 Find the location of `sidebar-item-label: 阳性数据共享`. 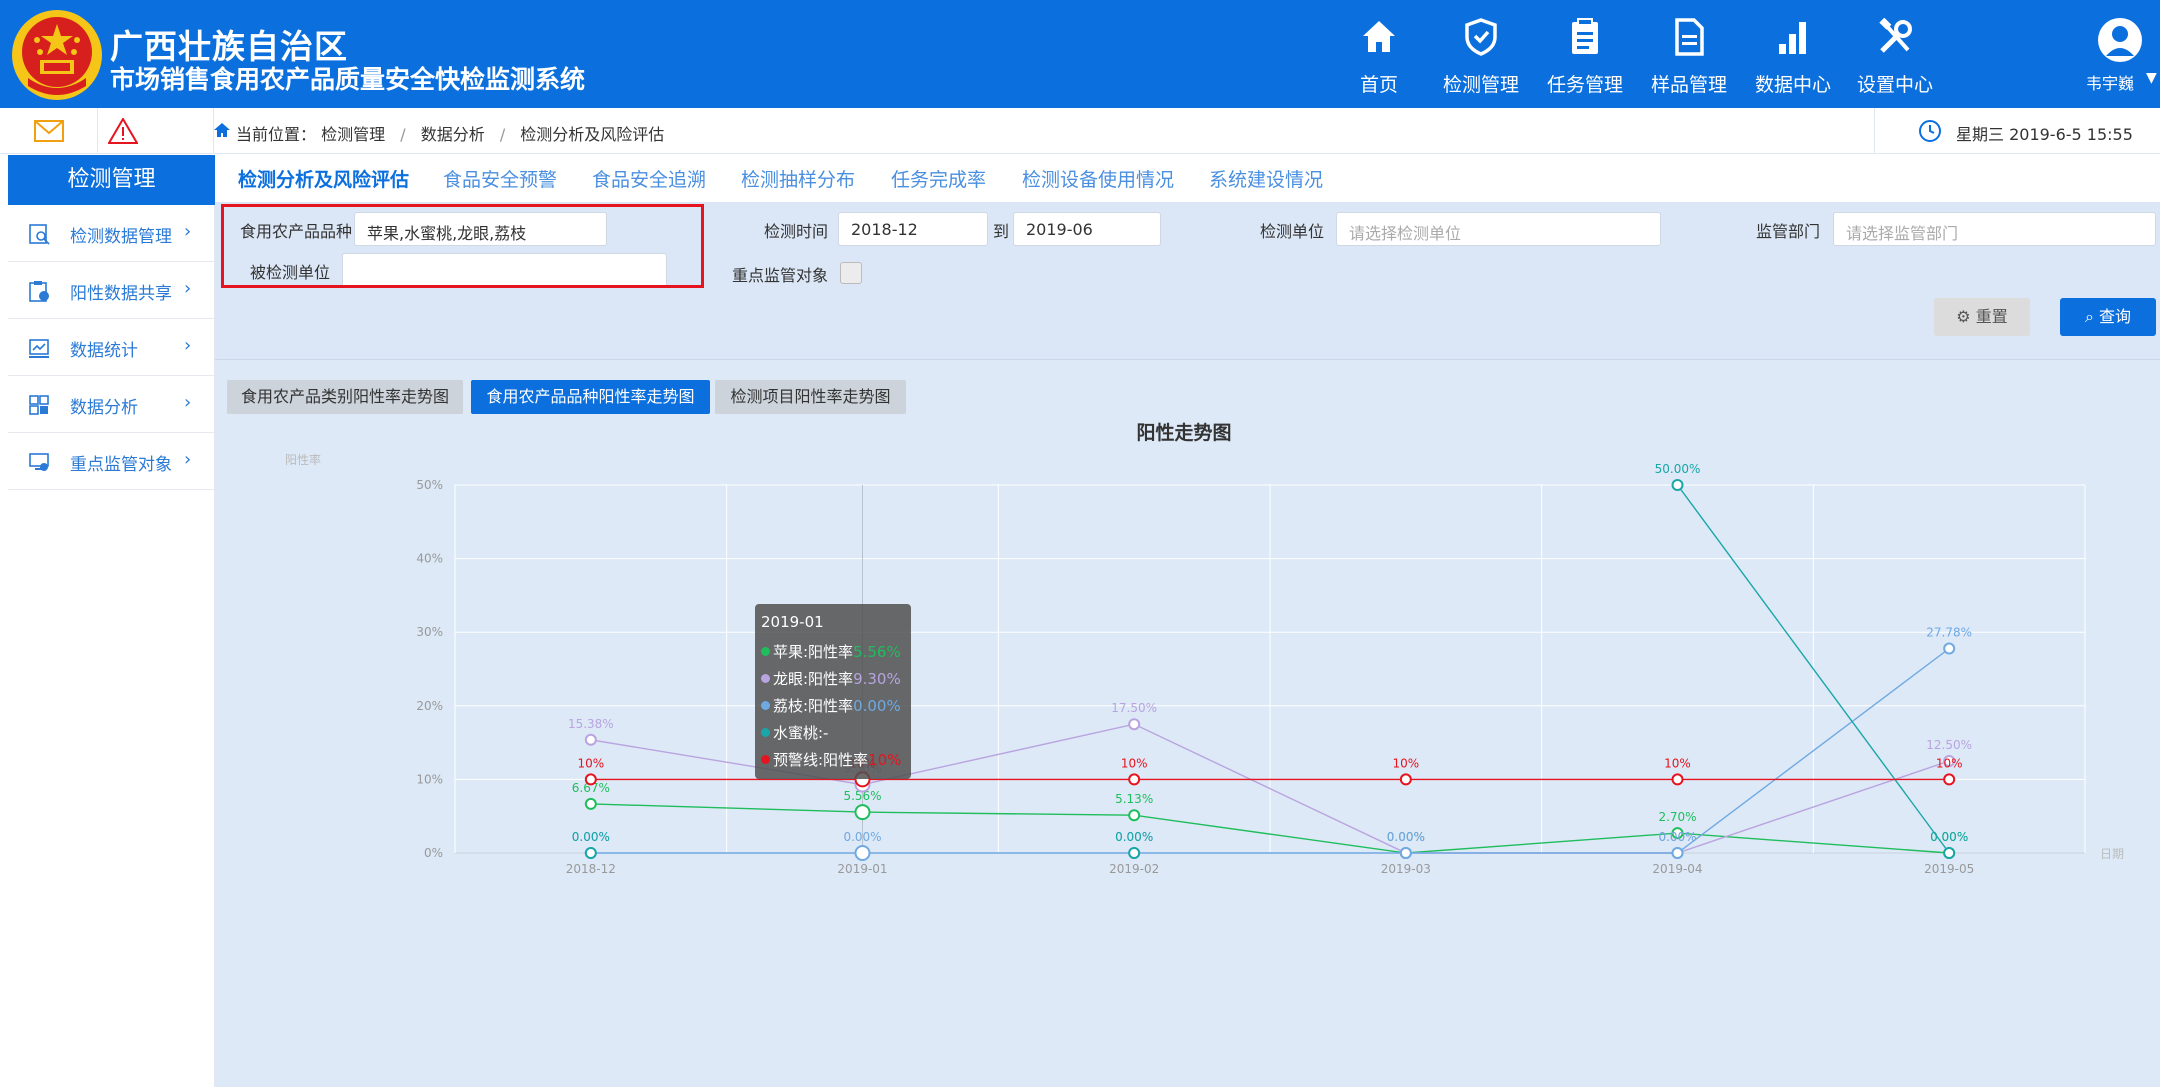

sidebar-item-label: 阳性数据共享 is located at coordinates (121, 294).